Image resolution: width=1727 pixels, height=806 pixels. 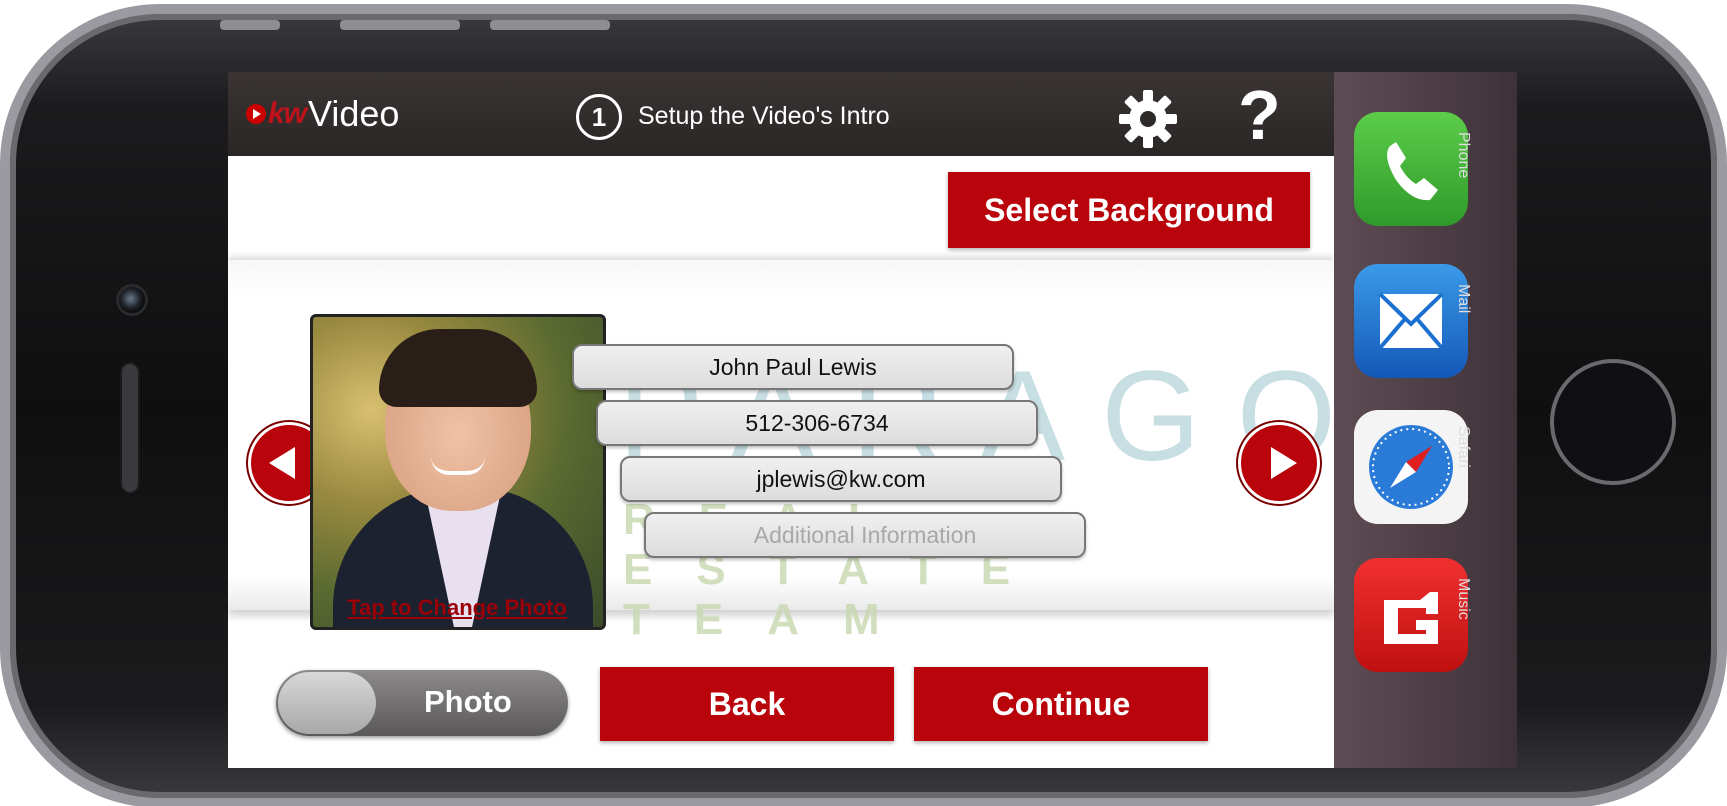 I want to click on phone-app-icon, so click(x=1411, y=169).